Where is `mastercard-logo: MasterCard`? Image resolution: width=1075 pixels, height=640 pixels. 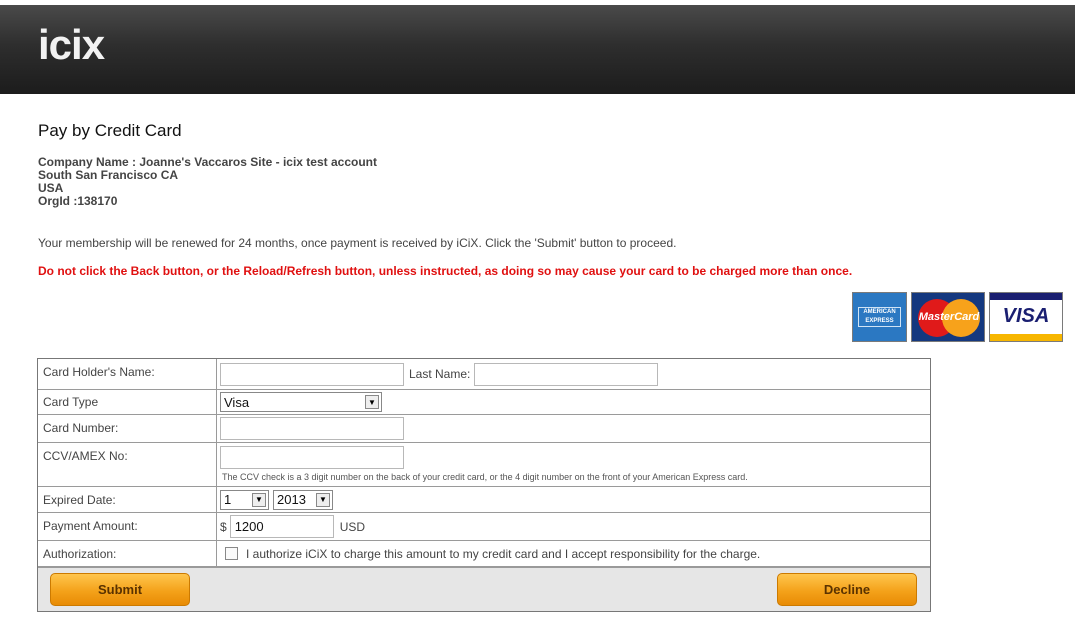
mastercard-logo: MasterCard is located at coordinates (948, 317).